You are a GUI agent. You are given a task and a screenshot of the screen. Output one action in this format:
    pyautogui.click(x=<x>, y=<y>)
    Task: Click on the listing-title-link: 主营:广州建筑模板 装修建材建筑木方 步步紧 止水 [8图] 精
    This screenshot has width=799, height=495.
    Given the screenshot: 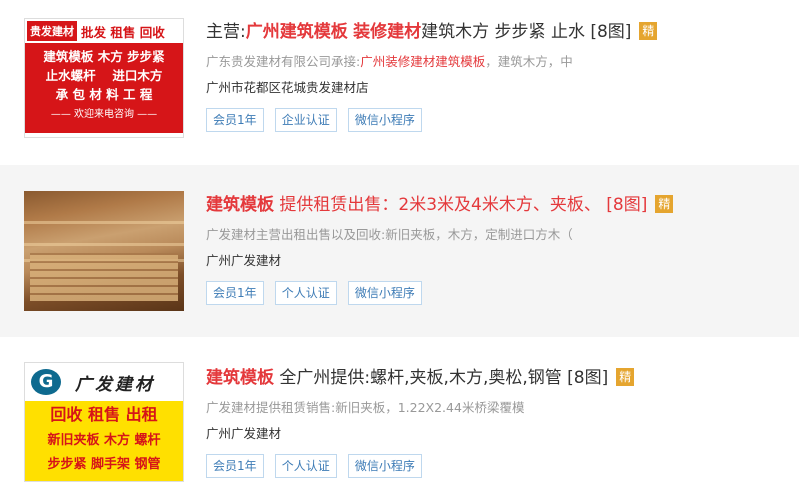 What is the action you would take?
    pyautogui.click(x=498, y=32)
    